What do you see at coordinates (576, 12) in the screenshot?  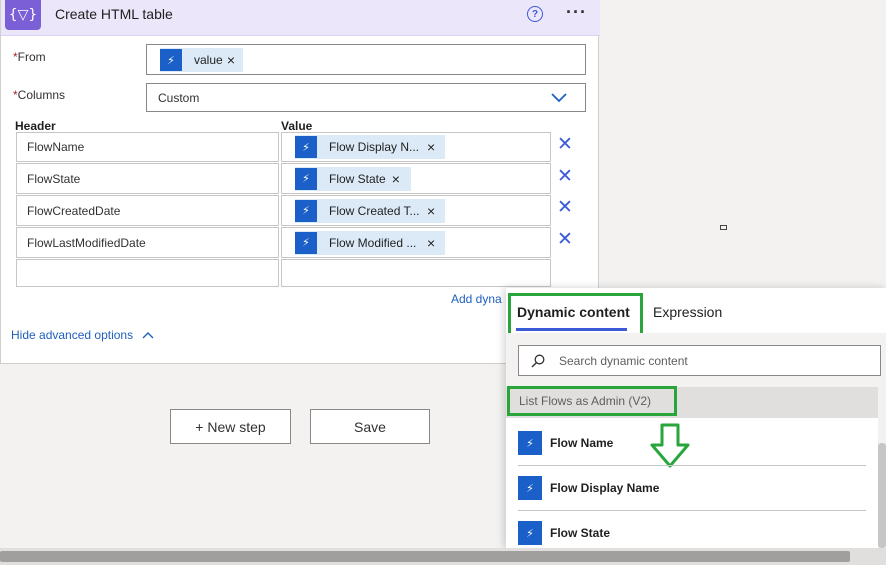 I see `more-options-icon: ···` at bounding box center [576, 12].